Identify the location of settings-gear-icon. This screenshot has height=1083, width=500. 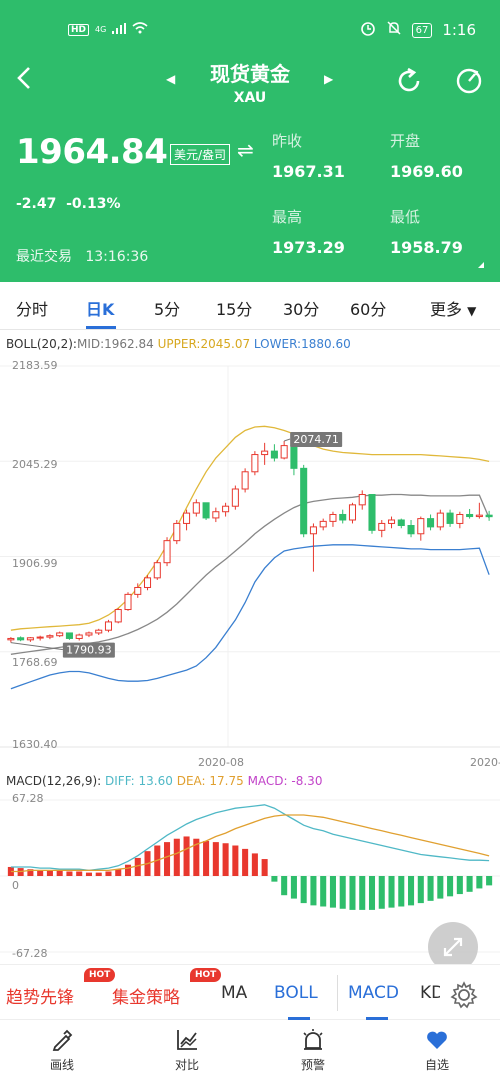
(464, 995).